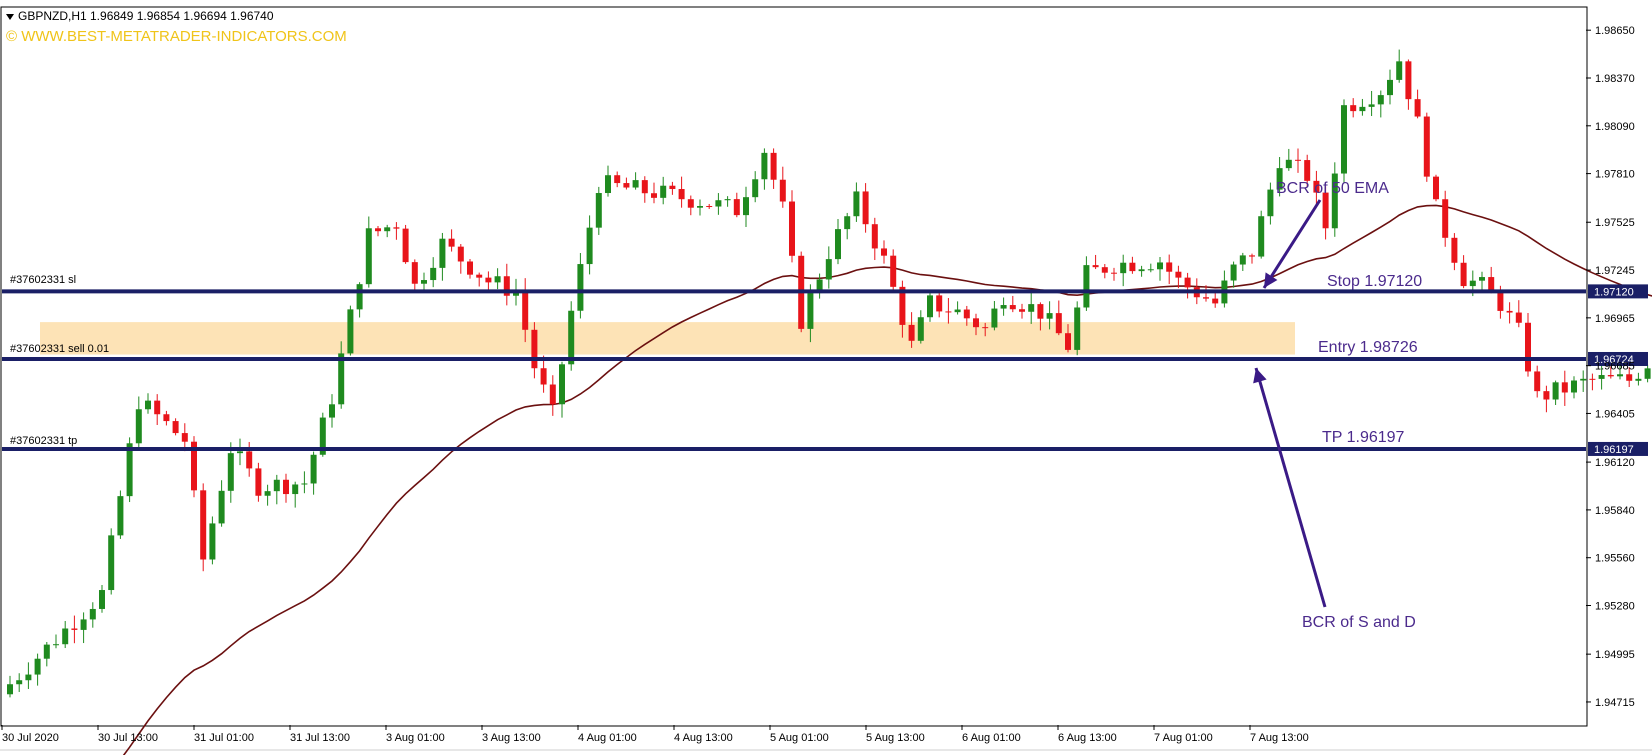 The height and width of the screenshot is (755, 1652). What do you see at coordinates (1183, 738) in the screenshot?
I see `x-tick-label: 7 Aug 01:00` at bounding box center [1183, 738].